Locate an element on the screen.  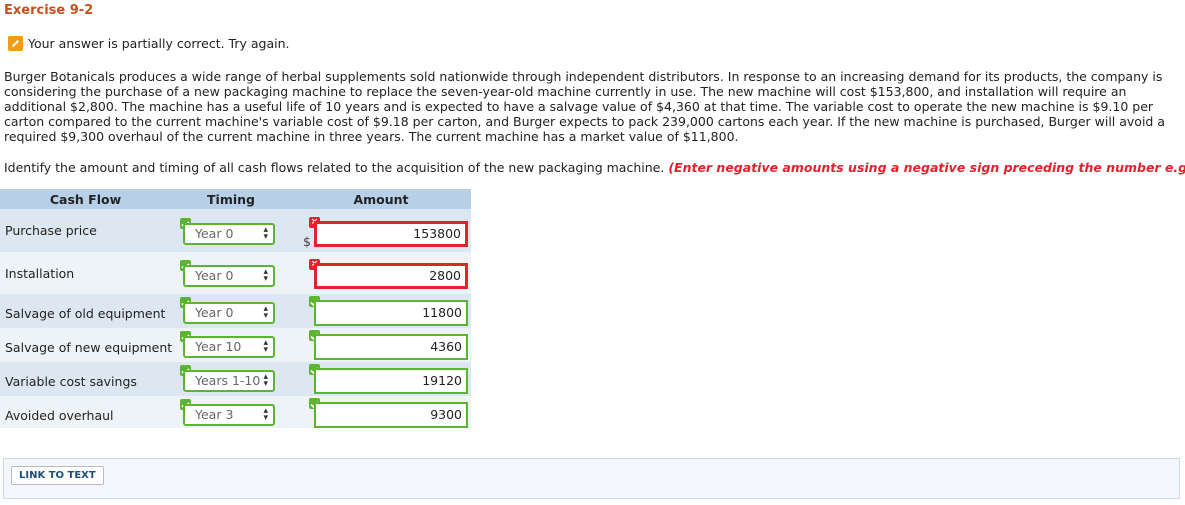
cash-flow-table: Cash Flow Timing Amount is located at coordinates (235, 199).